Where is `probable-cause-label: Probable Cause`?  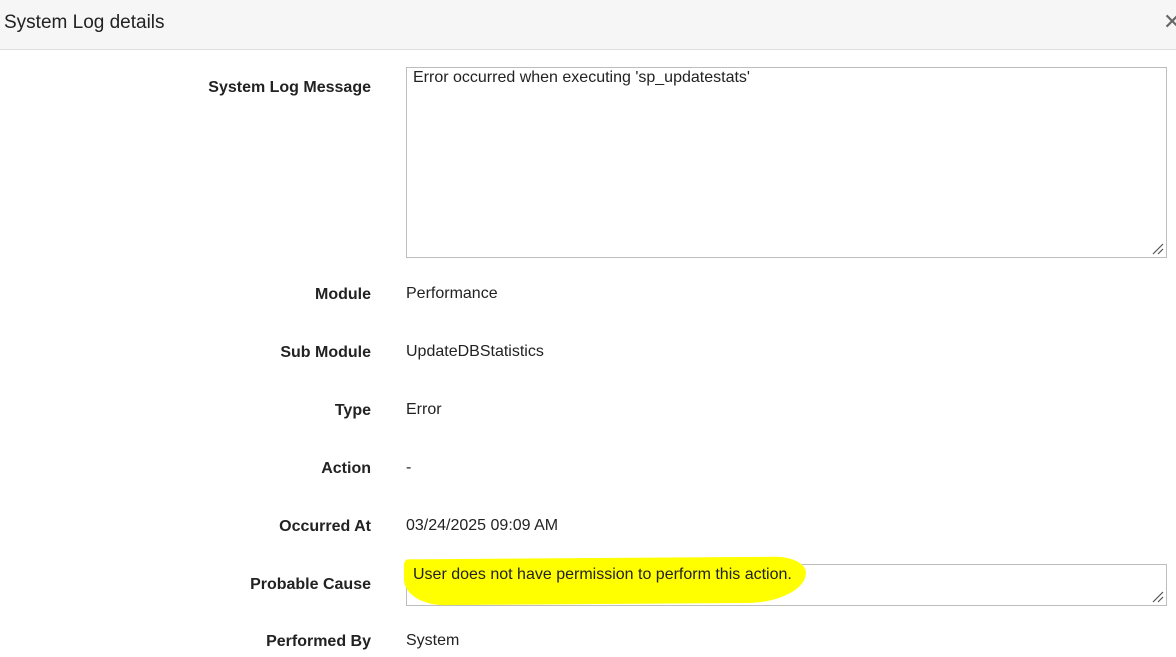
probable-cause-label: Probable Cause is located at coordinates (310, 584).